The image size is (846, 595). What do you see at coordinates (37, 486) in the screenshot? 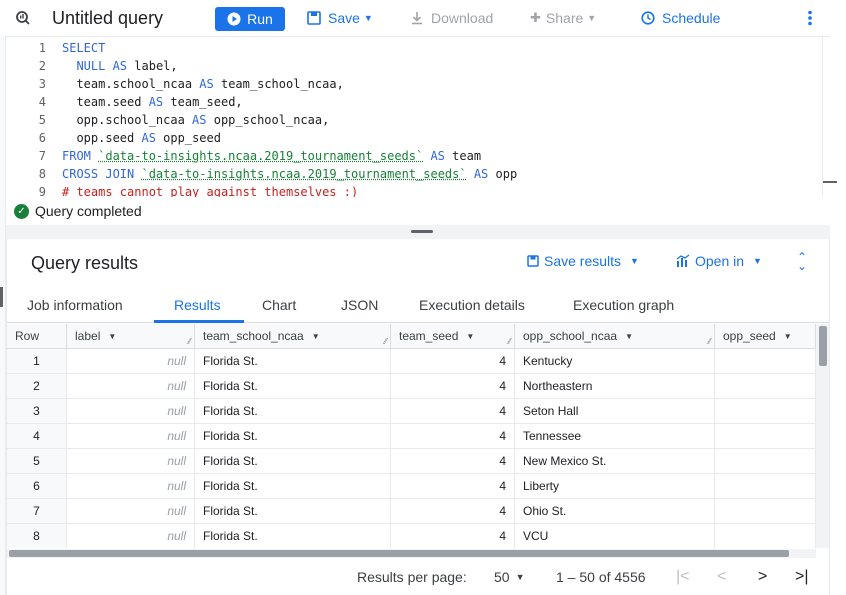
I see `row-number: 6` at bounding box center [37, 486].